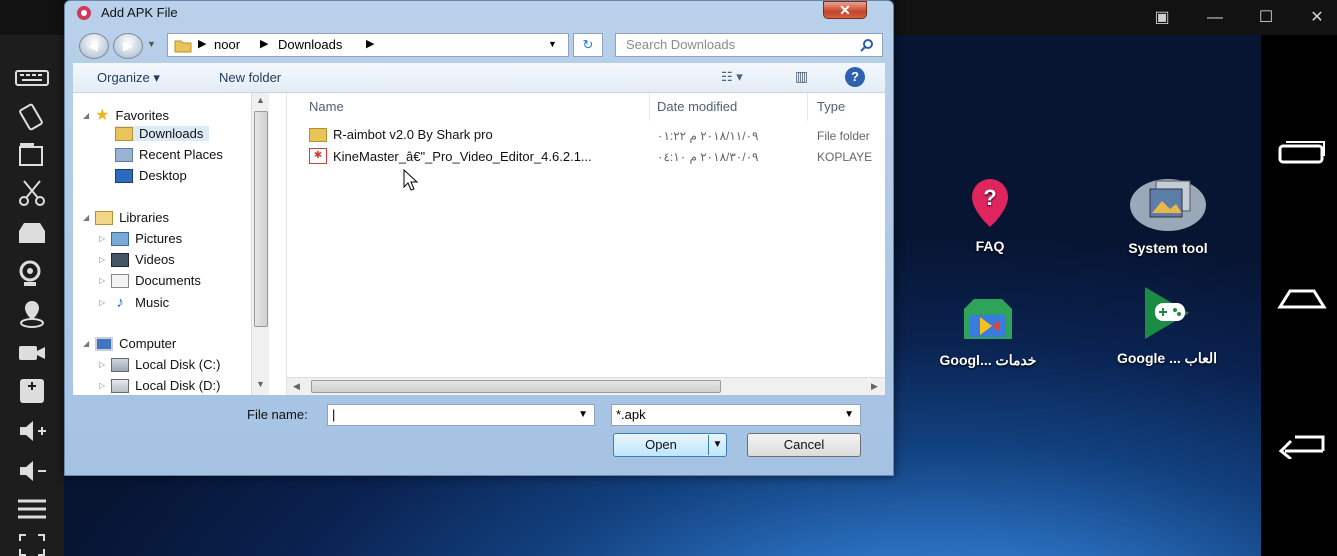 This screenshot has width=1337, height=556. I want to click on app-system-tool: System tool, so click(1168, 216).